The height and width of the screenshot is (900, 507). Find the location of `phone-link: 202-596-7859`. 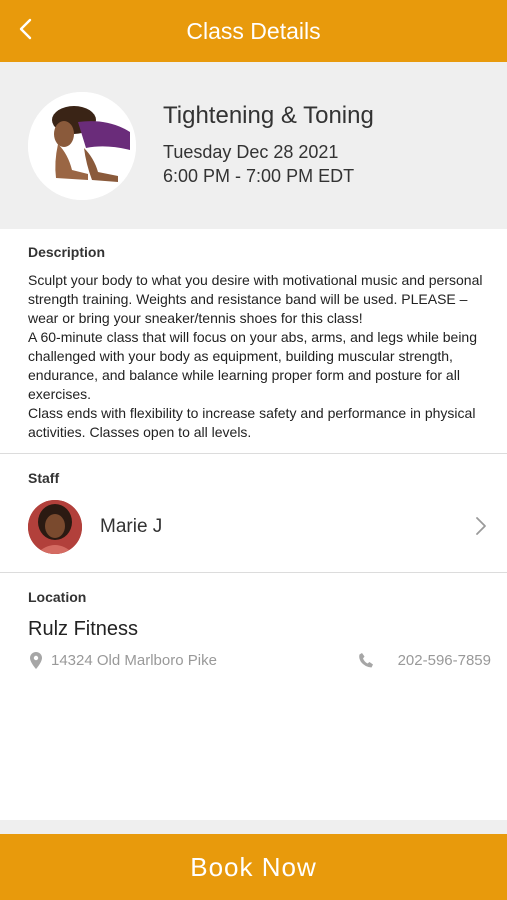

phone-link: 202-596-7859 is located at coordinates (425, 661).